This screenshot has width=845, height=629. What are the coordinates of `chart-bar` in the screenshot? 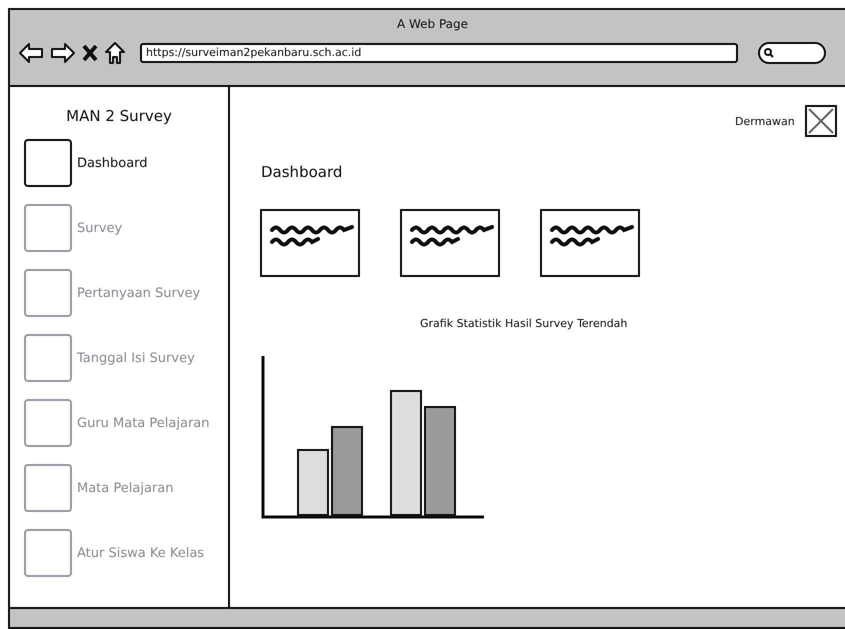 It's located at (313, 482).